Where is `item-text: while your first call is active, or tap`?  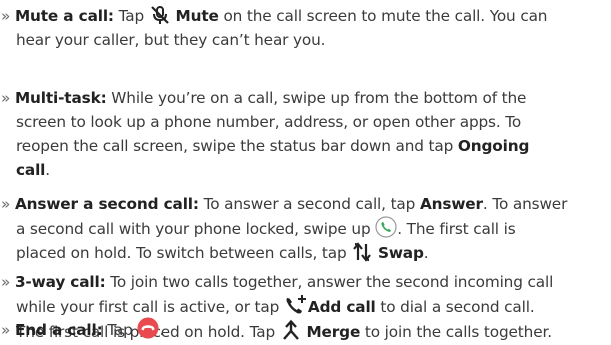
item-text: while your first call is active, or tap is located at coordinates (148, 307).